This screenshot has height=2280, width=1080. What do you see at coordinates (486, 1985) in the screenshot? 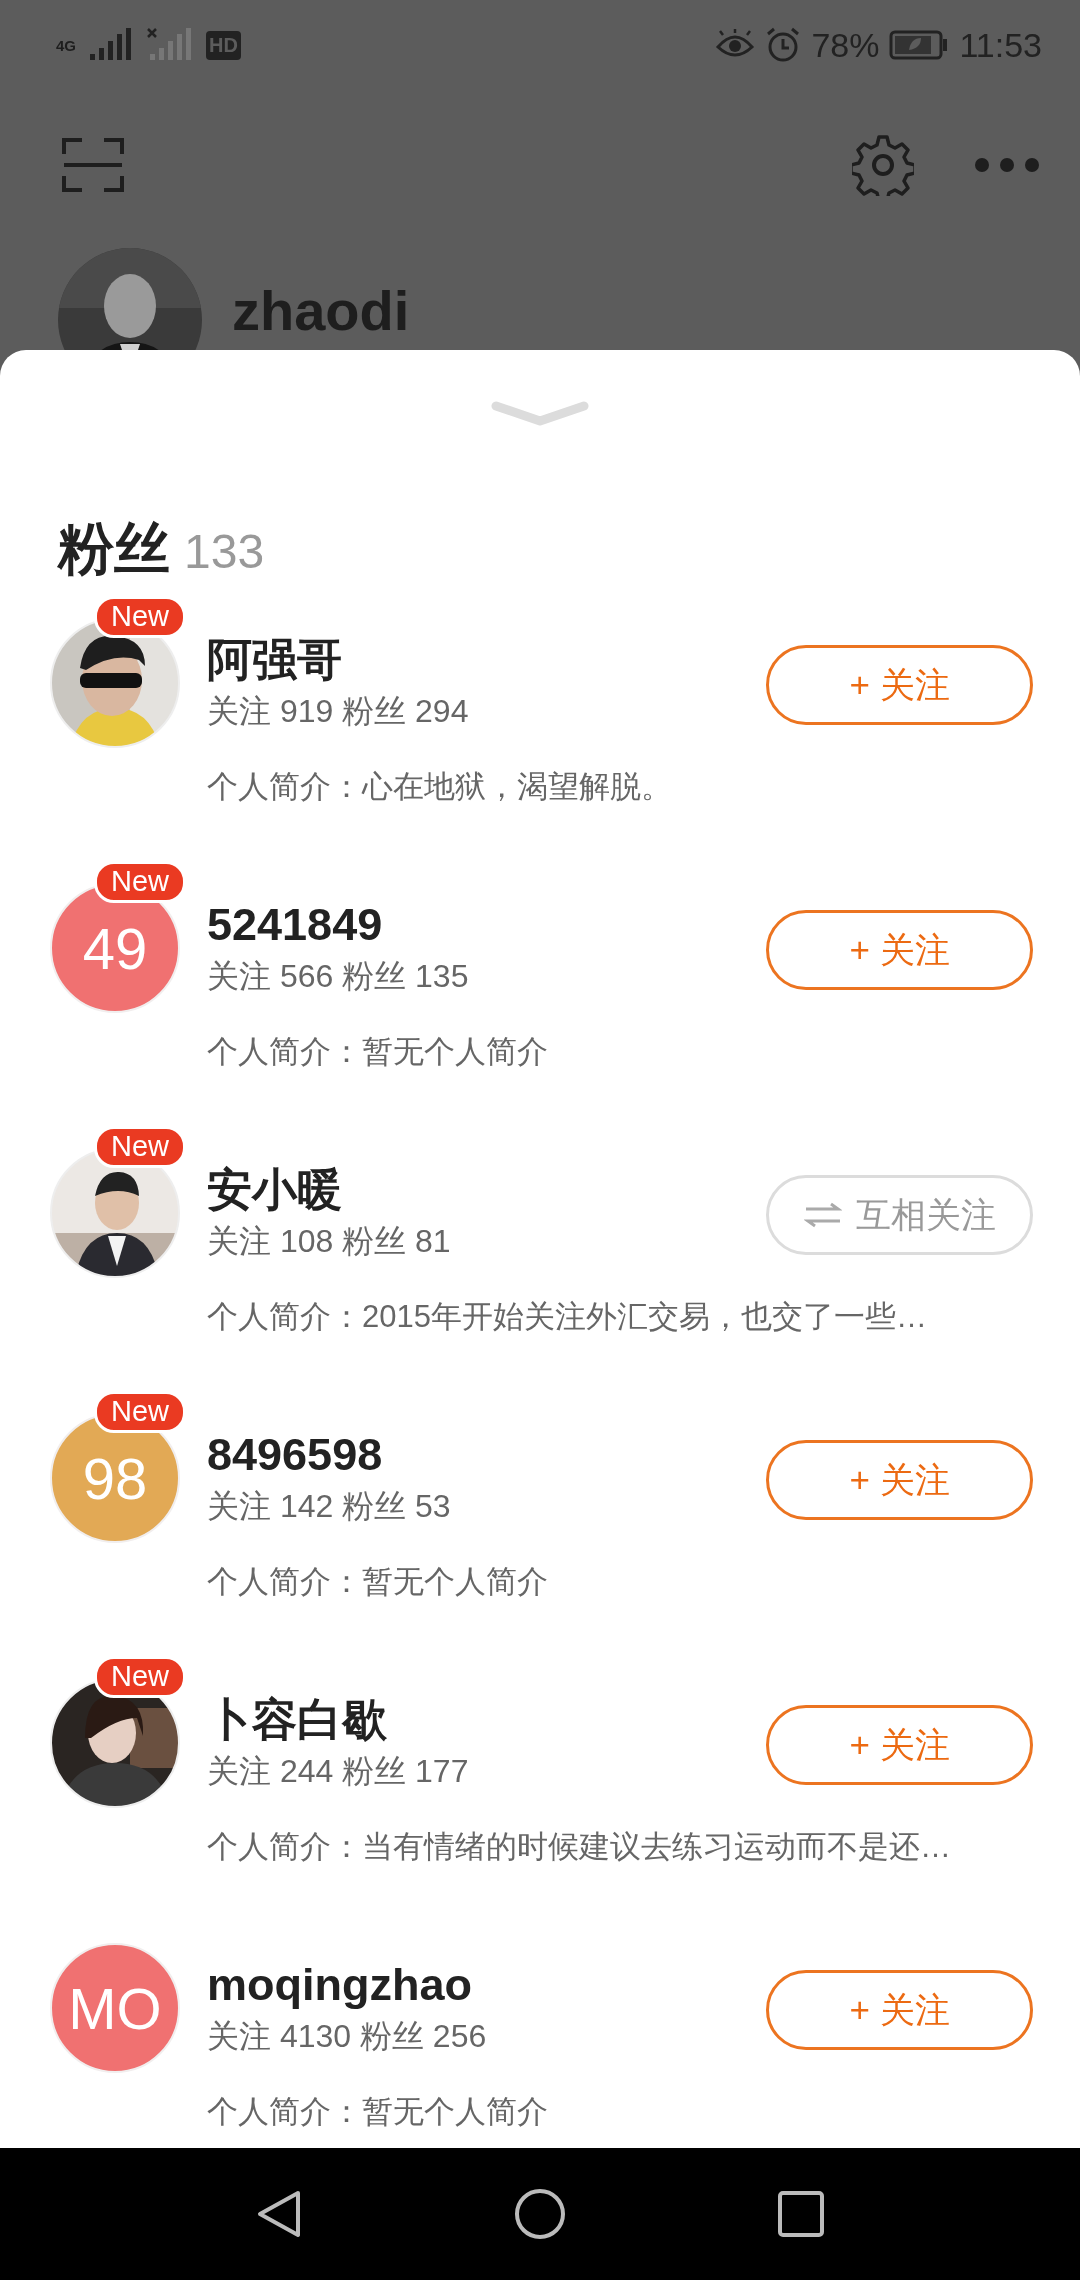
I see `user-name: moqingzhao` at bounding box center [486, 1985].